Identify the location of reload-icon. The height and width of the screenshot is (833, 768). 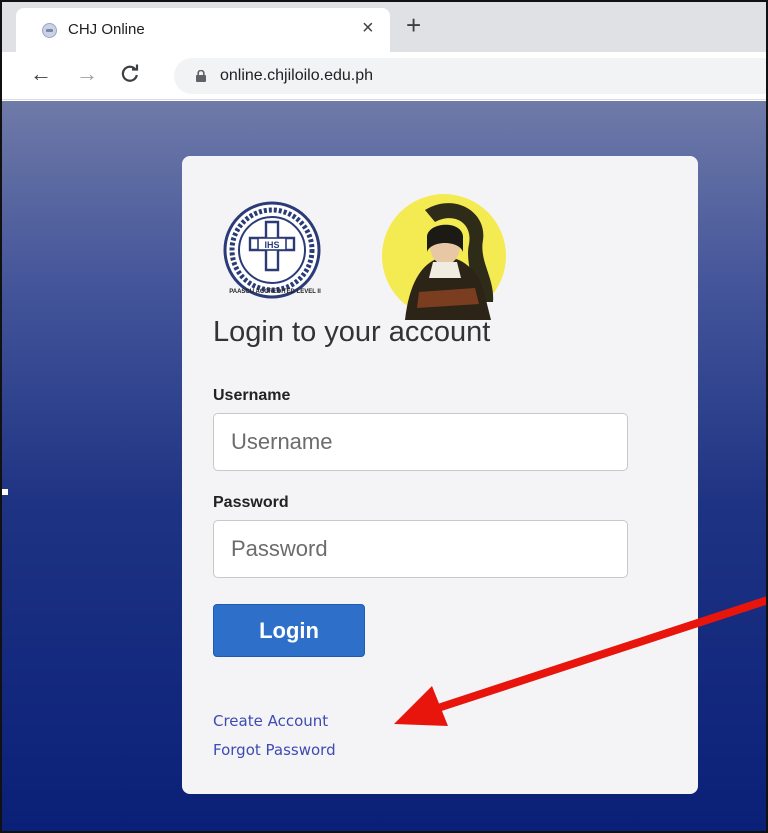
(130, 75).